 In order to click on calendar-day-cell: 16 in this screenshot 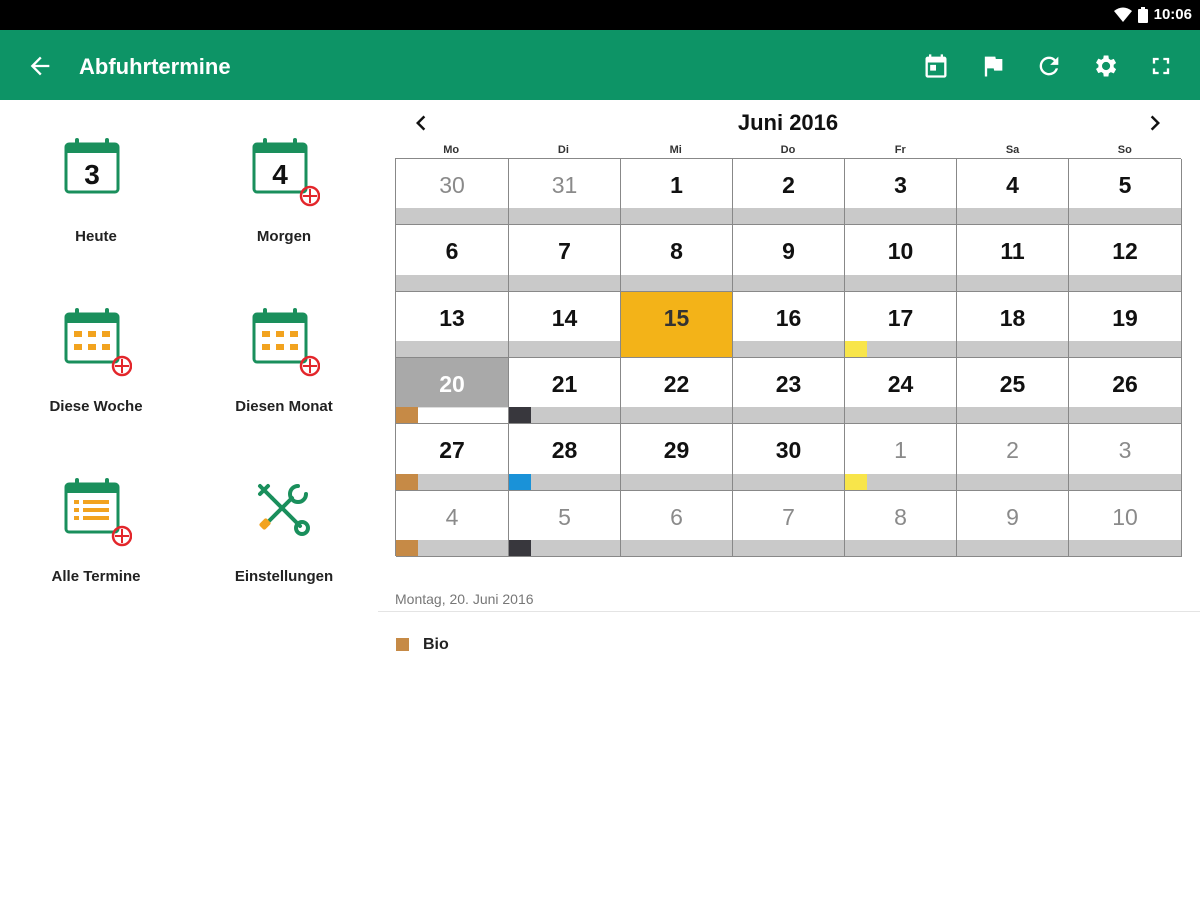, I will do `click(789, 325)`.